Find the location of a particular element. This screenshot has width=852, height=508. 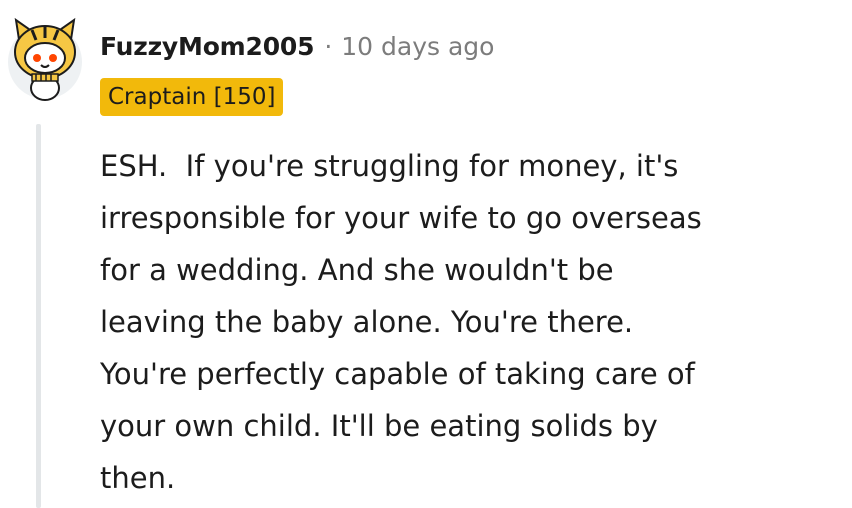

snoo-tiger-avatar-icon is located at coordinates (45, 59).